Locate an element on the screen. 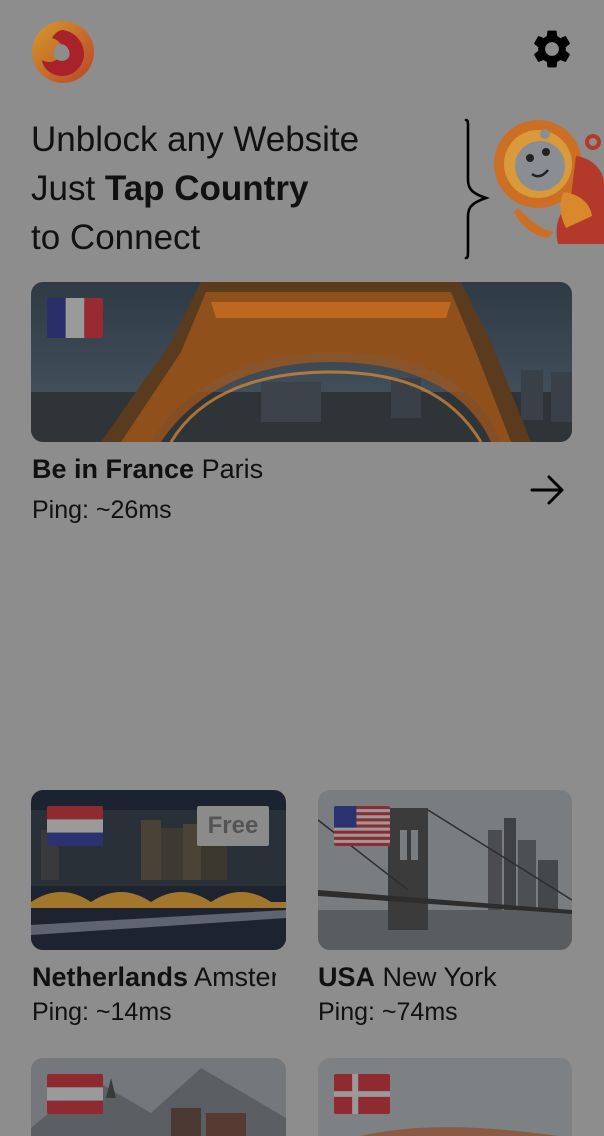 Image resolution: width=604 pixels, height=1136 pixels. france-server-card is located at coordinates (301, 362).